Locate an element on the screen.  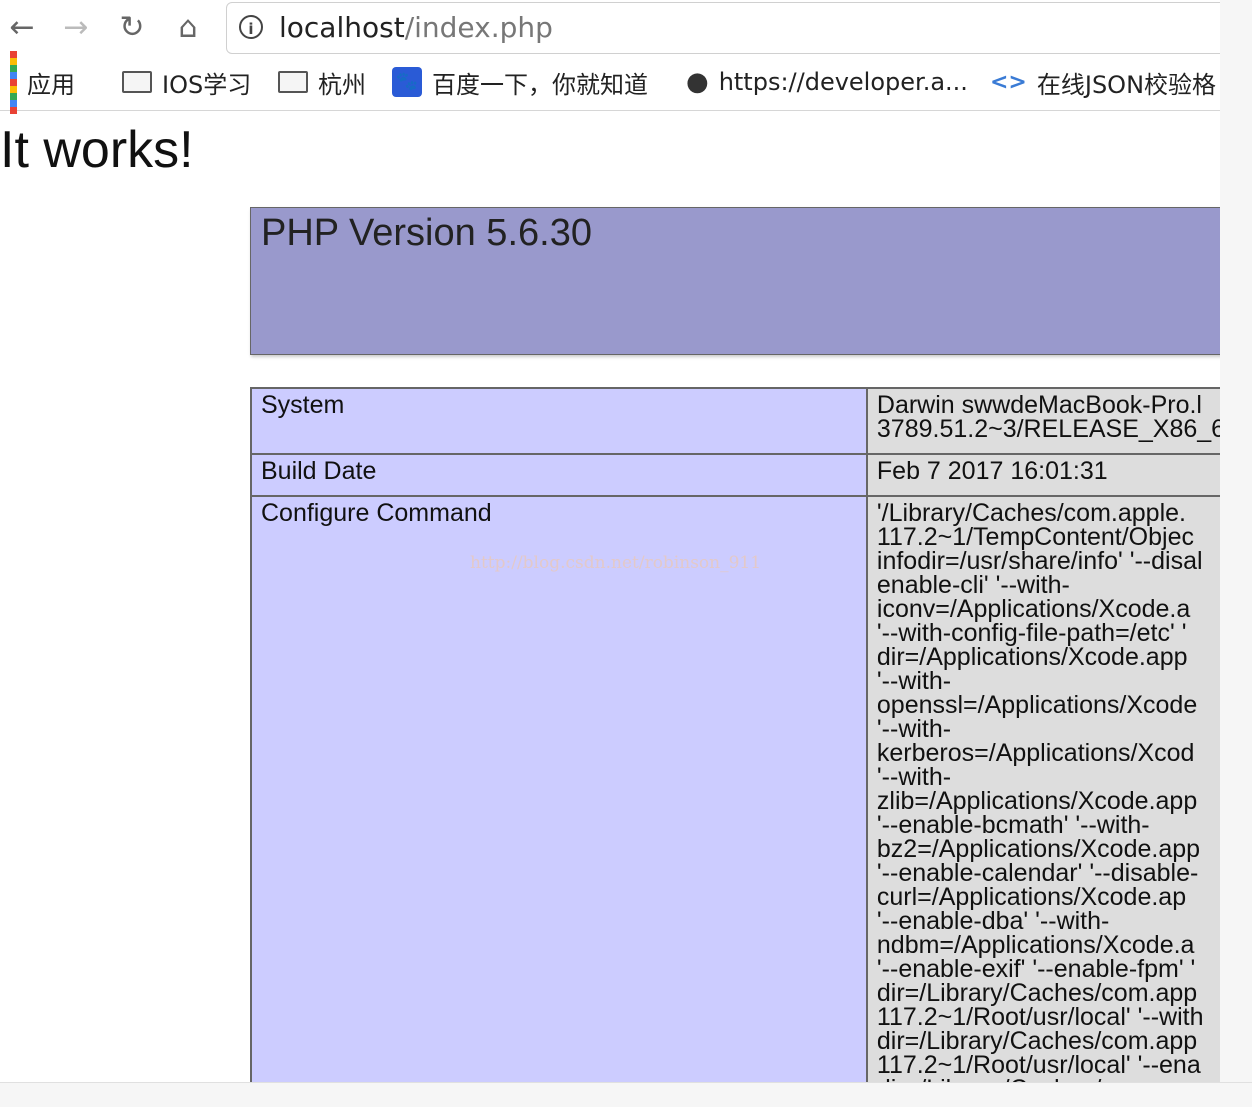
bookmark-ios: IOS学习 is located at coordinates (186, 82).